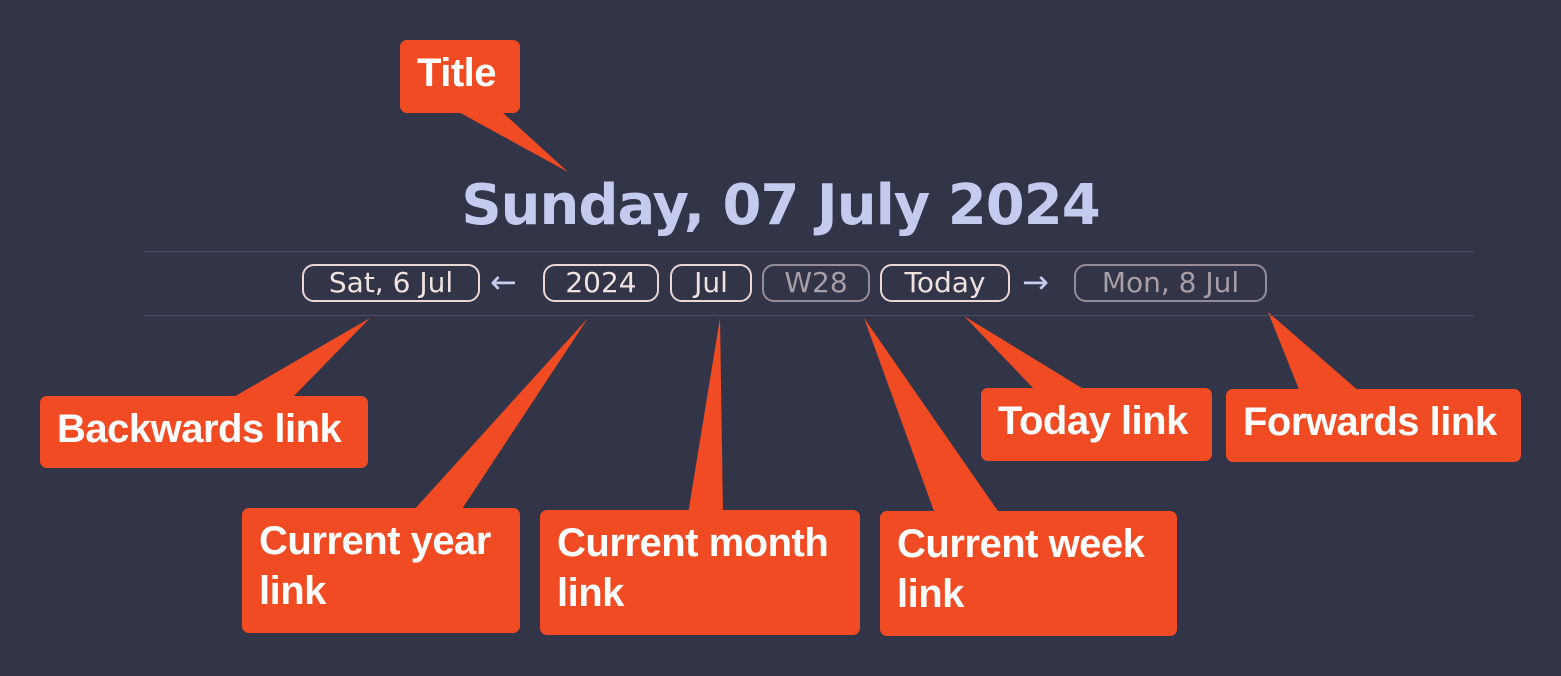  What do you see at coordinates (511, 141) in the screenshot?
I see `title-callout-pointer` at bounding box center [511, 141].